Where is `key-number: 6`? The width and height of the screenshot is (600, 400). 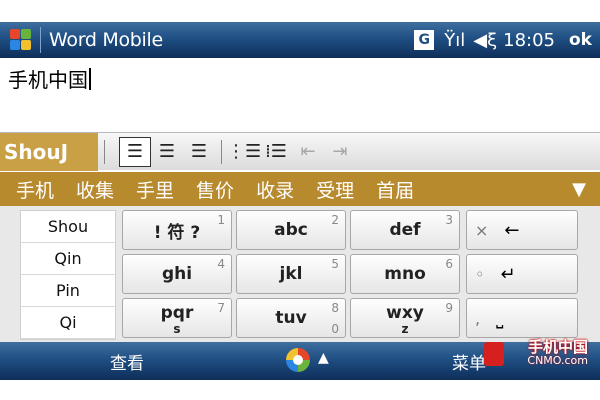
key-number: 6 is located at coordinates (449, 264).